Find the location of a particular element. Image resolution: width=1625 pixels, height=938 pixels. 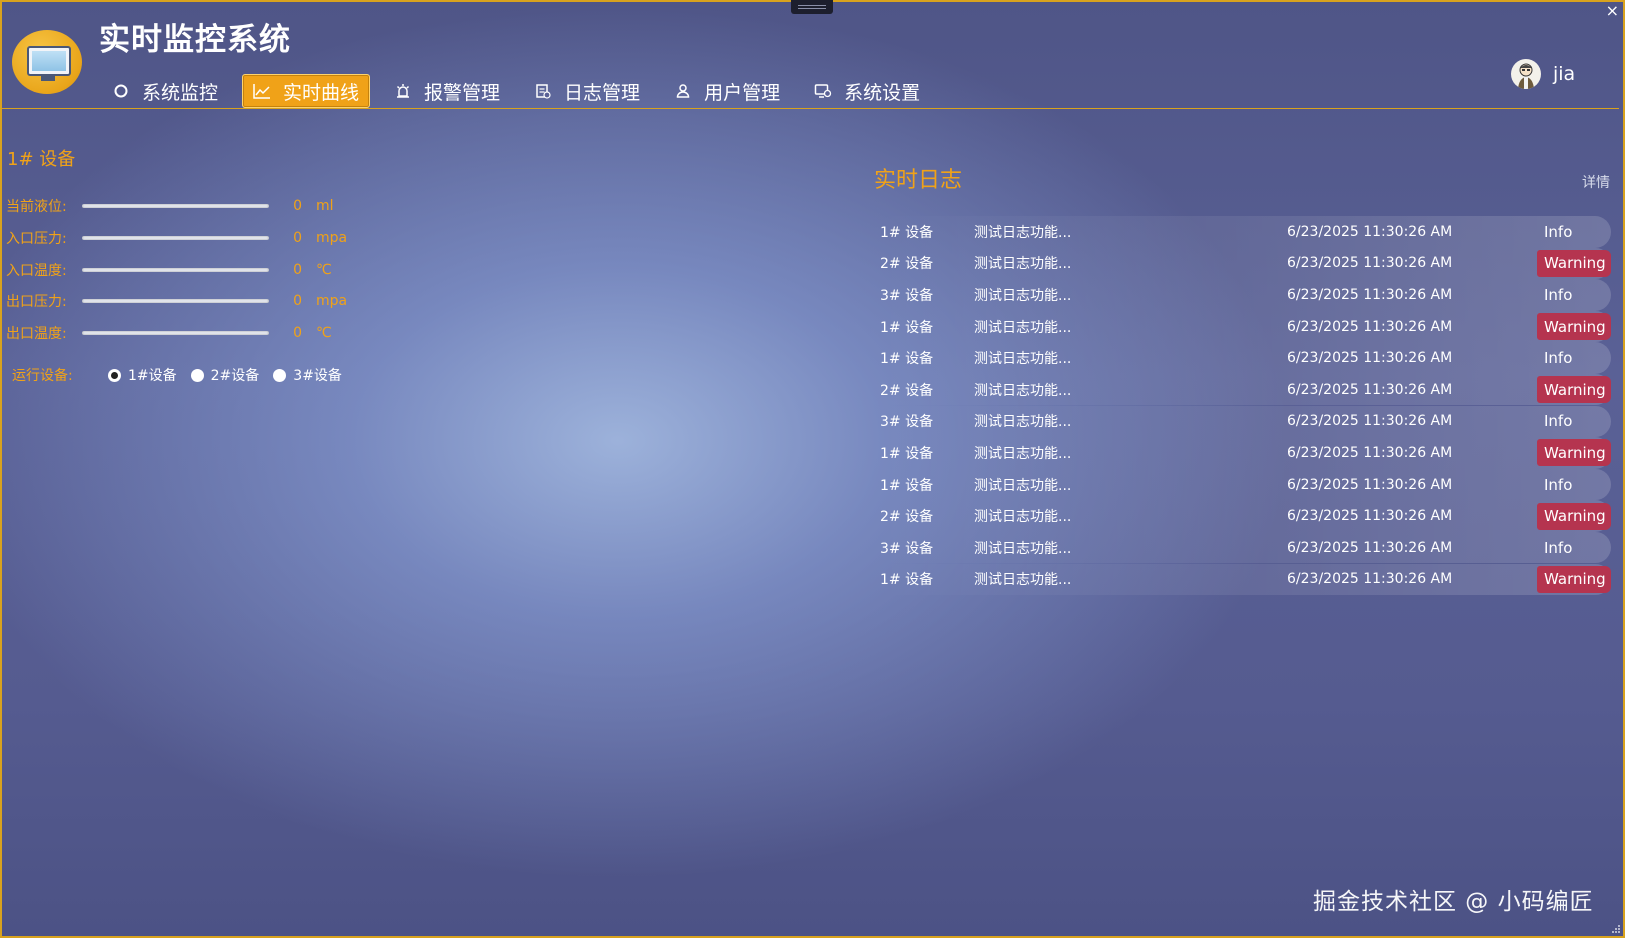

metric-liquid-level: 当前液位: 0 ml is located at coordinates (170, 206).